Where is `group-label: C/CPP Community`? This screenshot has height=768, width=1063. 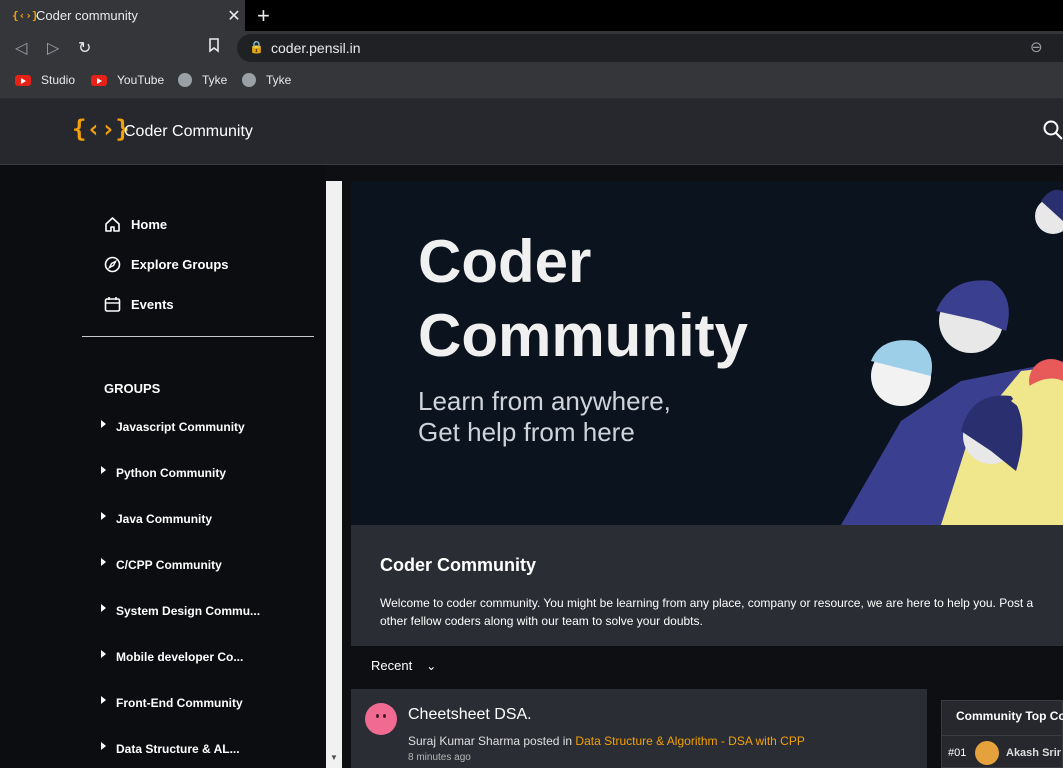
group-label: C/CPP Community is located at coordinates (169, 565).